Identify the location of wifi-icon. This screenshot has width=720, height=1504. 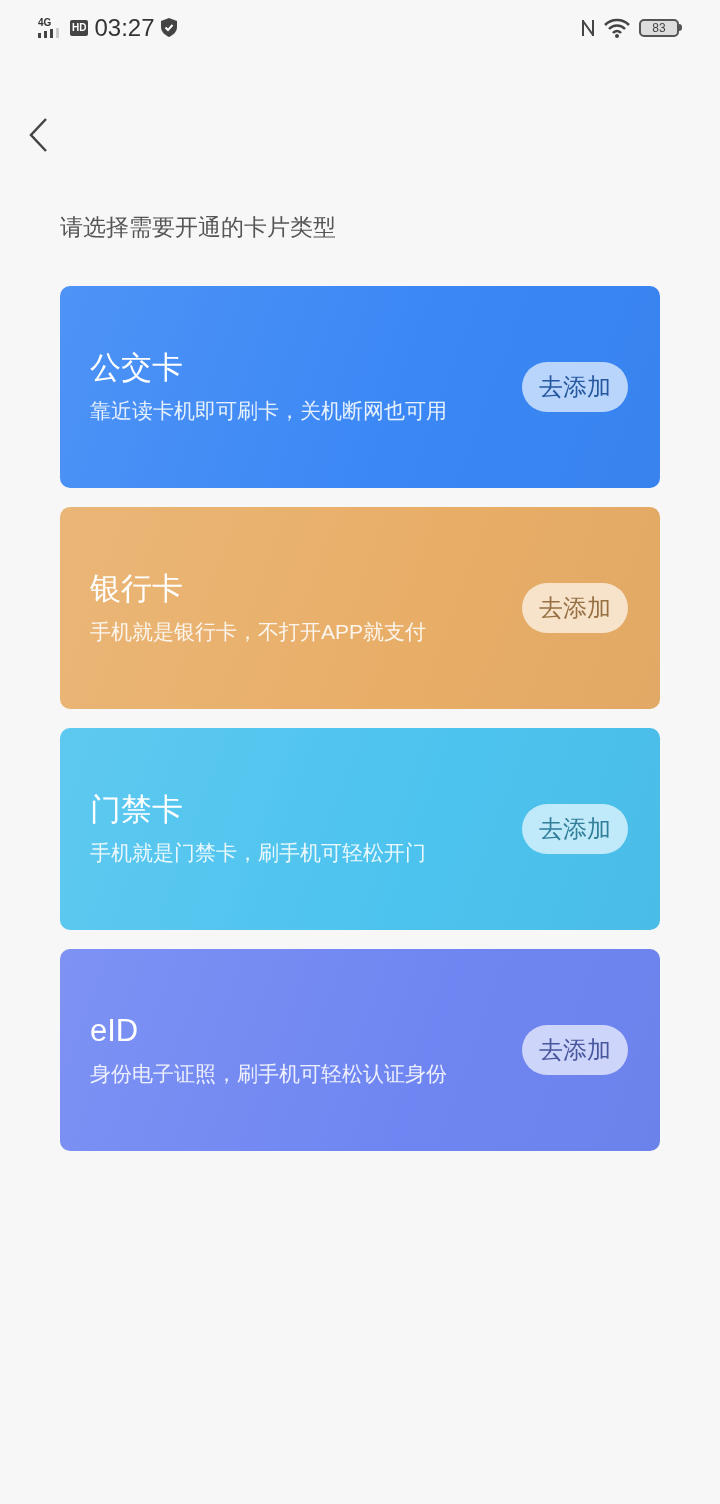
(617, 27).